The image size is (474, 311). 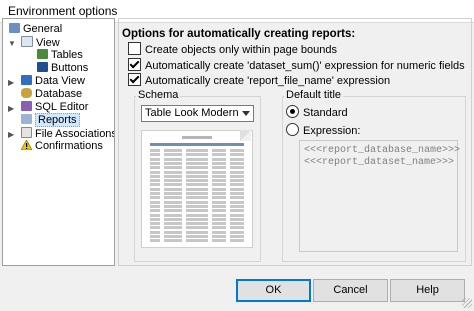 I want to click on cancel-button: Cancel, so click(x=350, y=290).